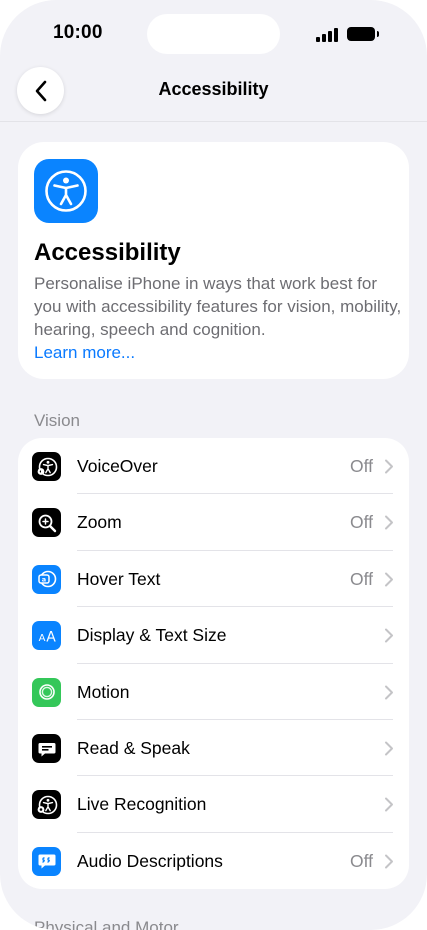 This screenshot has height=930, width=427. What do you see at coordinates (107, 252) in the screenshot?
I see `hero-title: Accessibility` at bounding box center [107, 252].